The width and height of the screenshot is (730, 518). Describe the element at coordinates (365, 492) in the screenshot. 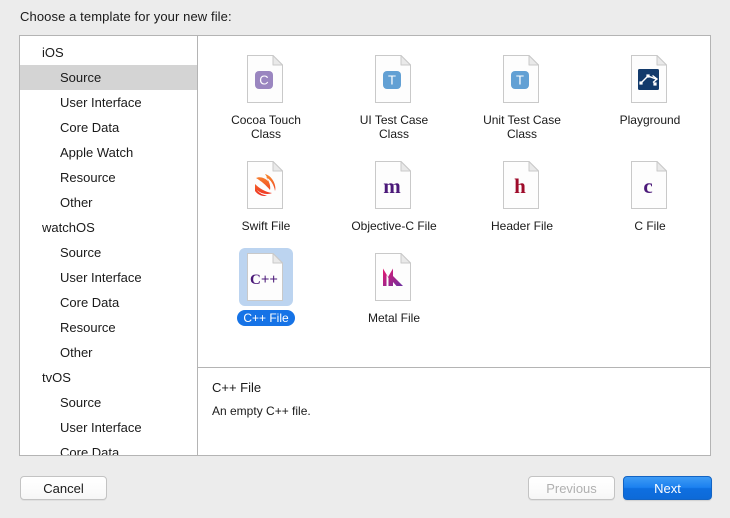

I see `dialog-footer: Cancel Previous Next` at that location.